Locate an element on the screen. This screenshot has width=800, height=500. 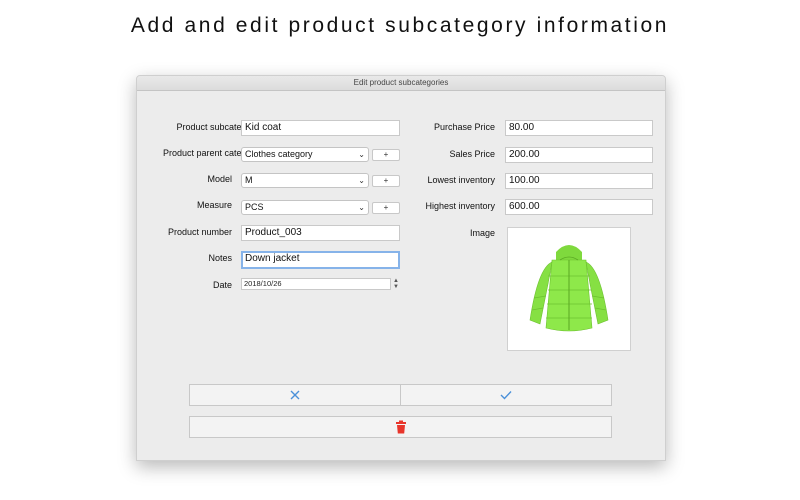
measure-value: PCS is located at coordinates (254, 207).